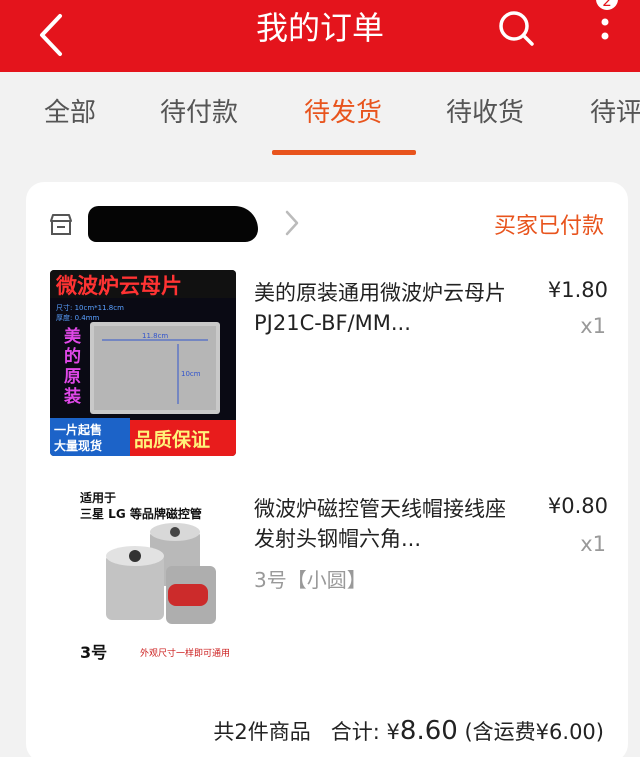 This screenshot has height=757, width=640. I want to click on cap-bottom-note: 外观尺寸一样即可通用, so click(185, 653).